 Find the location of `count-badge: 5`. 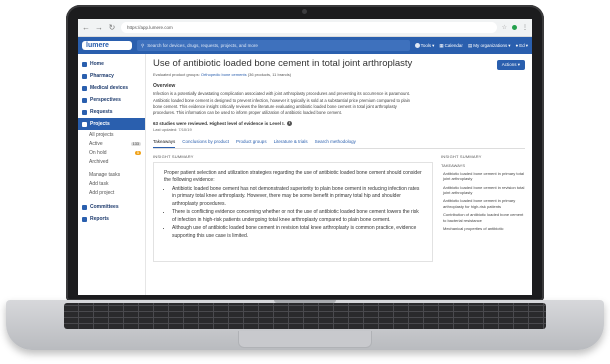

count-badge: 5 is located at coordinates (137, 152).